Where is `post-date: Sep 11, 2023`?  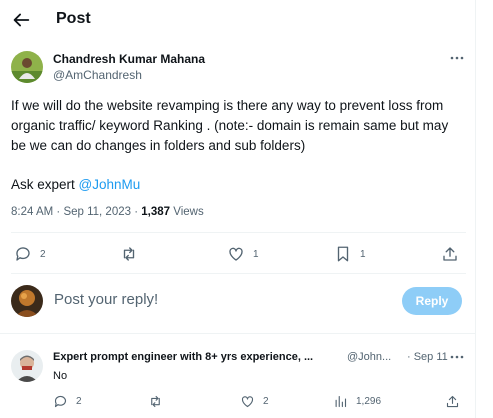
post-date: Sep 11, 2023 is located at coordinates (97, 212).